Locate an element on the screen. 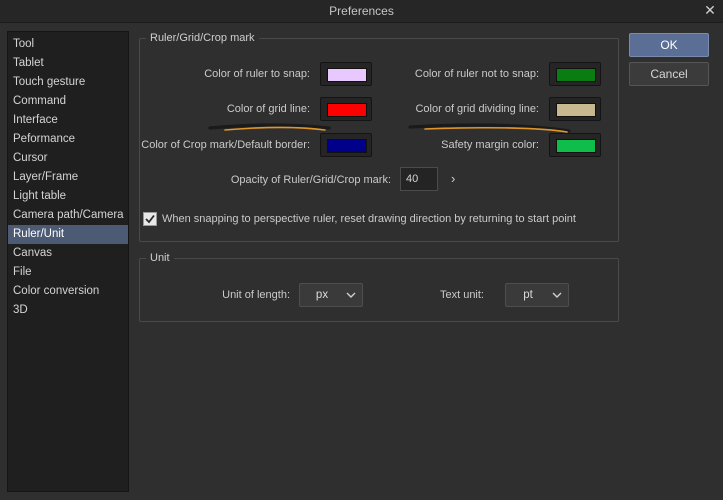 The image size is (723, 500). ruler-snap-swatch is located at coordinates (347, 75).